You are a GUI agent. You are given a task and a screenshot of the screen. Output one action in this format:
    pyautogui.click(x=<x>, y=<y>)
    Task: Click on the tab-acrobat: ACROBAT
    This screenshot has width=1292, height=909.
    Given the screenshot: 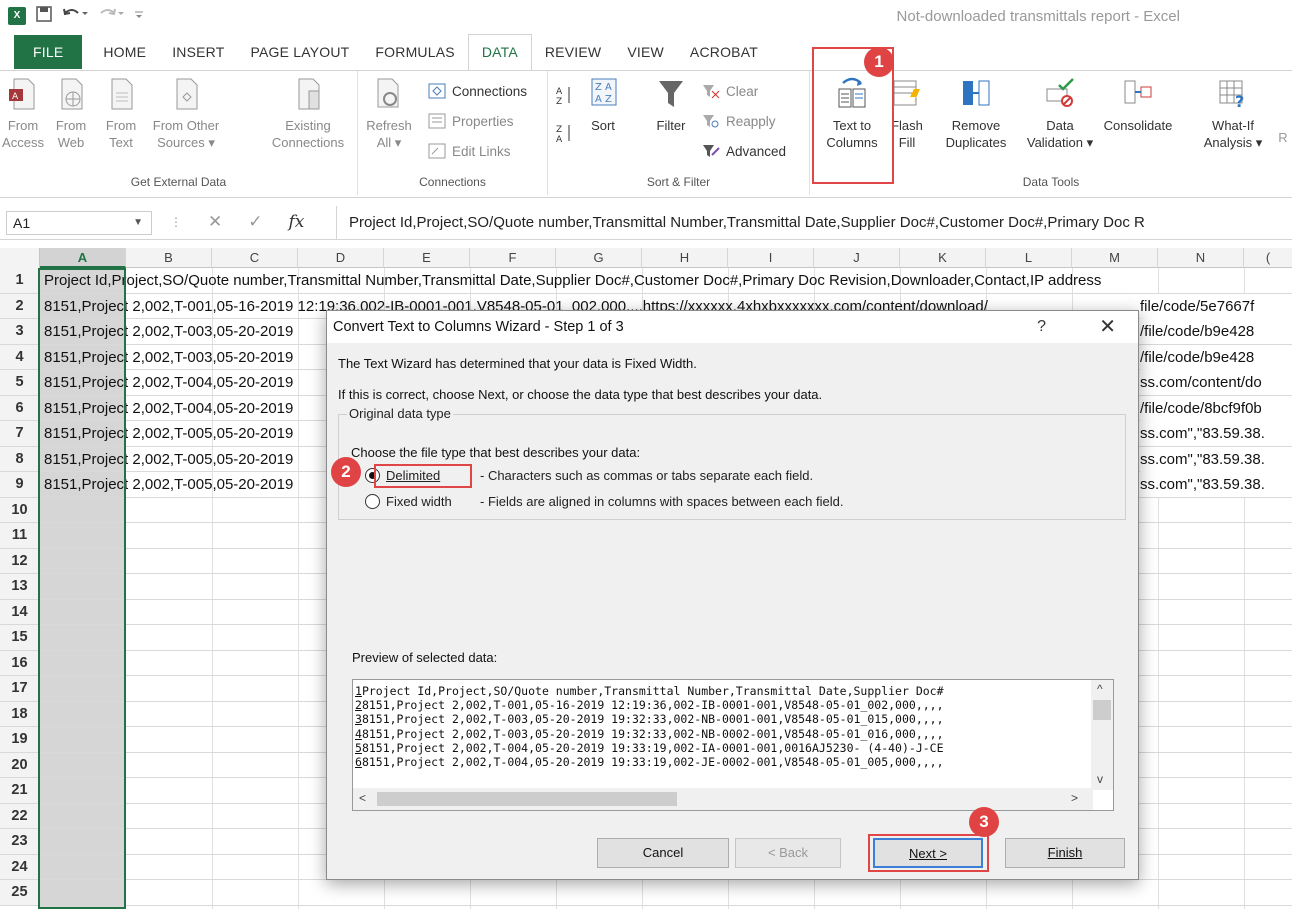 What is the action you would take?
    pyautogui.click(x=724, y=52)
    